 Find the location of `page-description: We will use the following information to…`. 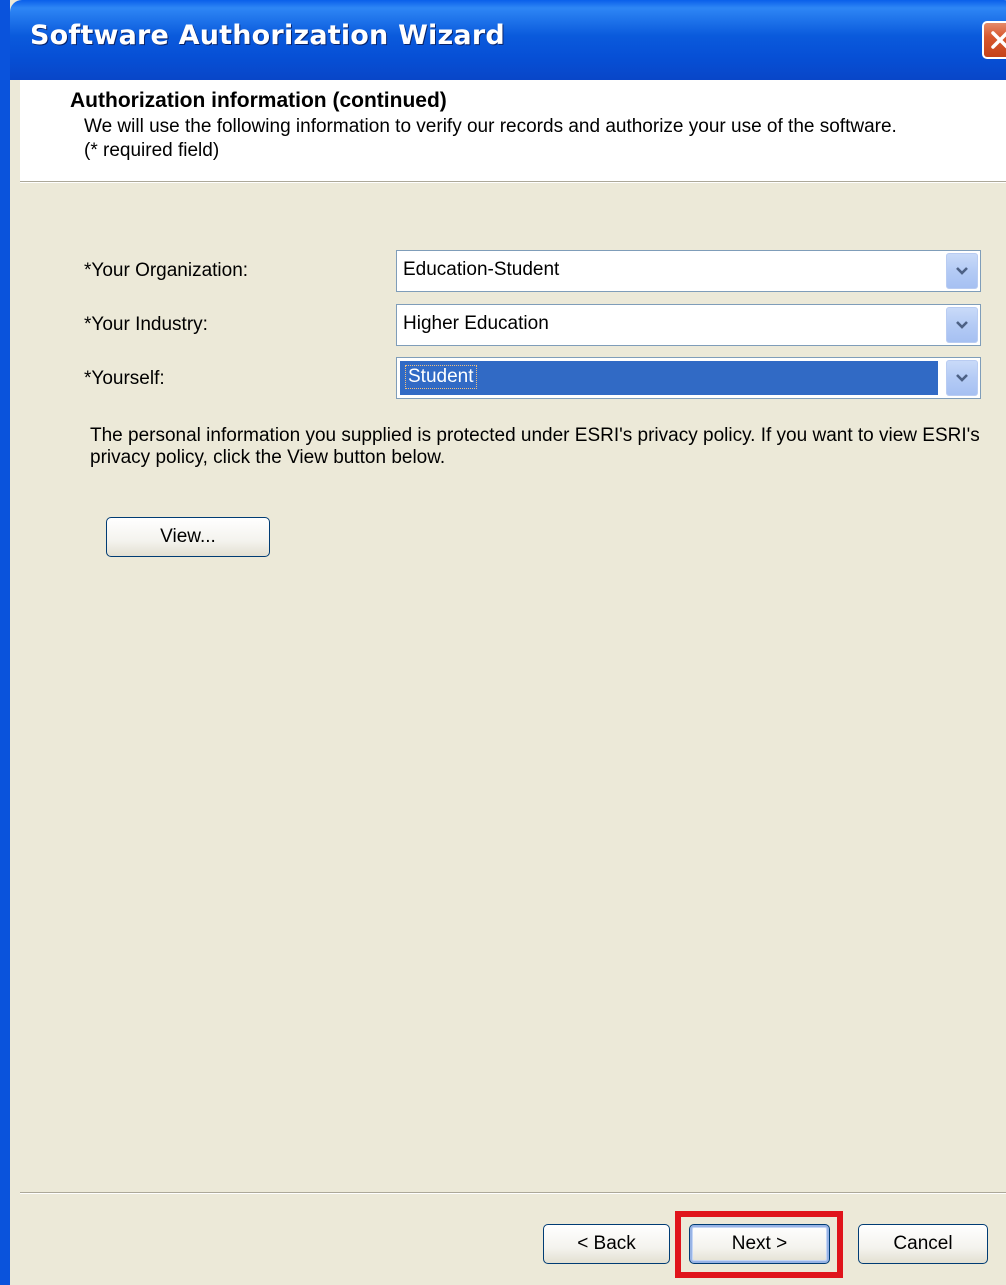

page-description: We will use the following information to… is located at coordinates (490, 138).